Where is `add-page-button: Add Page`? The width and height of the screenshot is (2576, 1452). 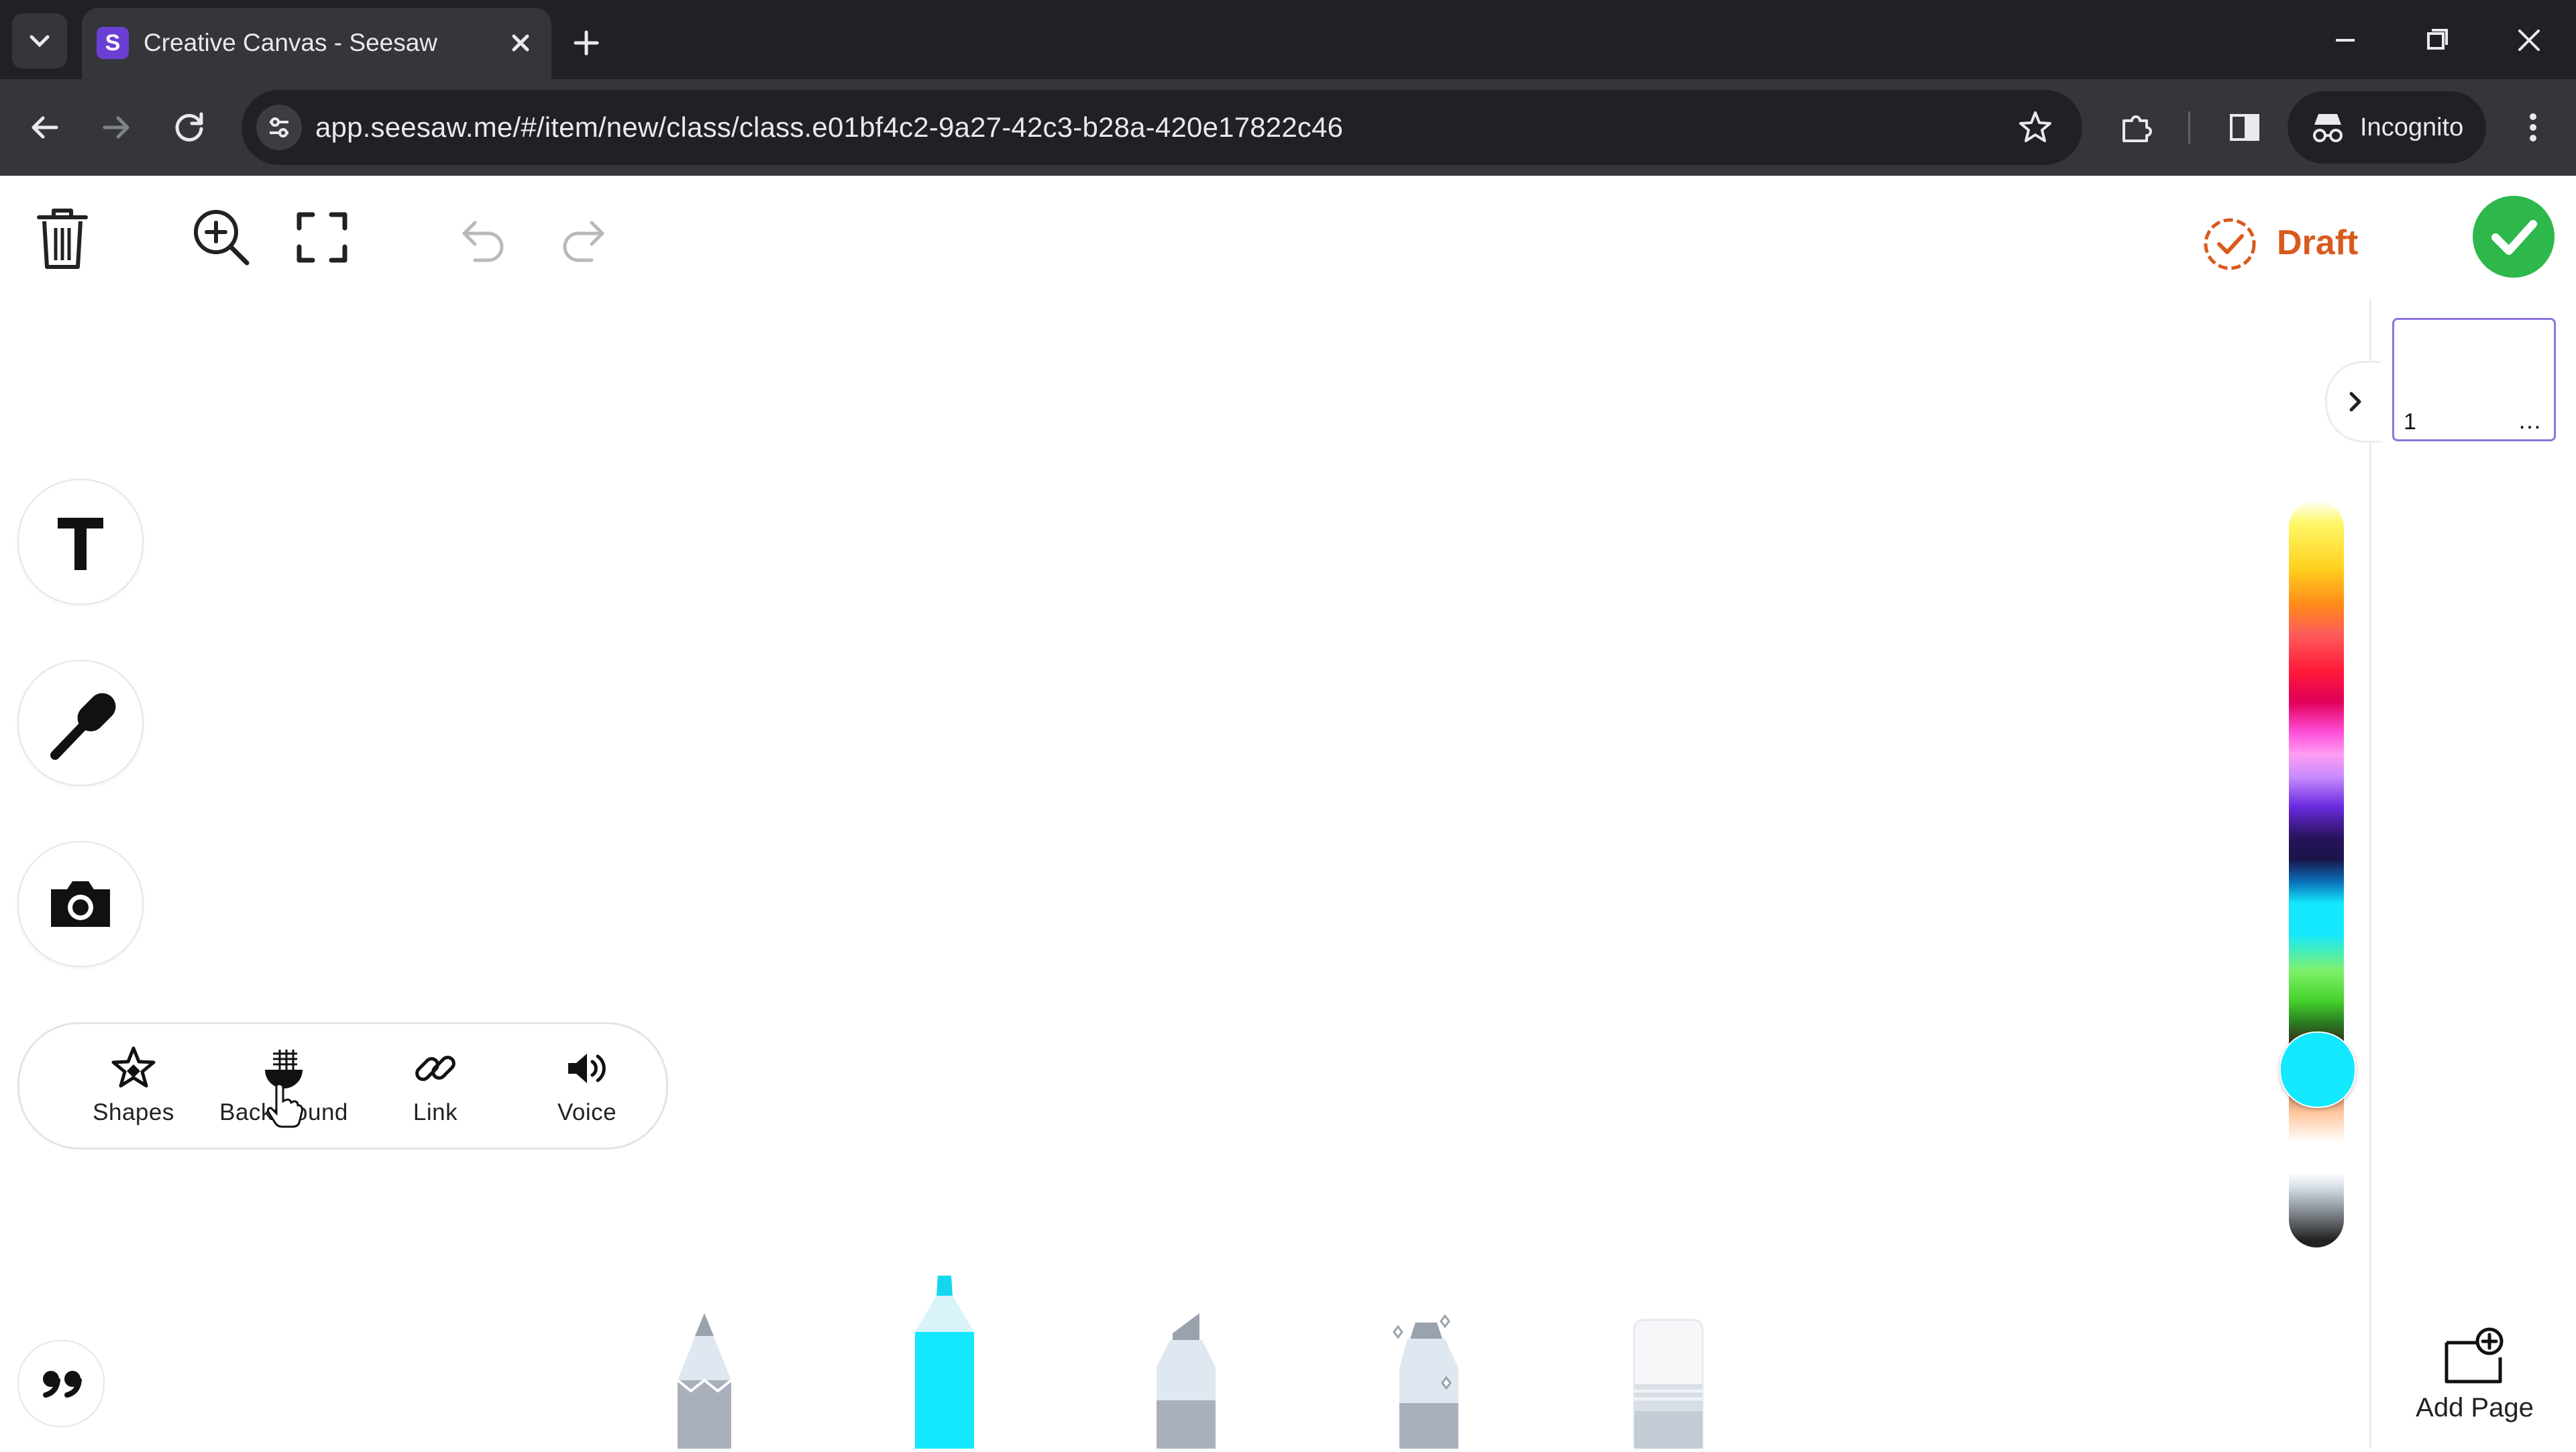 add-page-button: Add Page is located at coordinates (2475, 1384).